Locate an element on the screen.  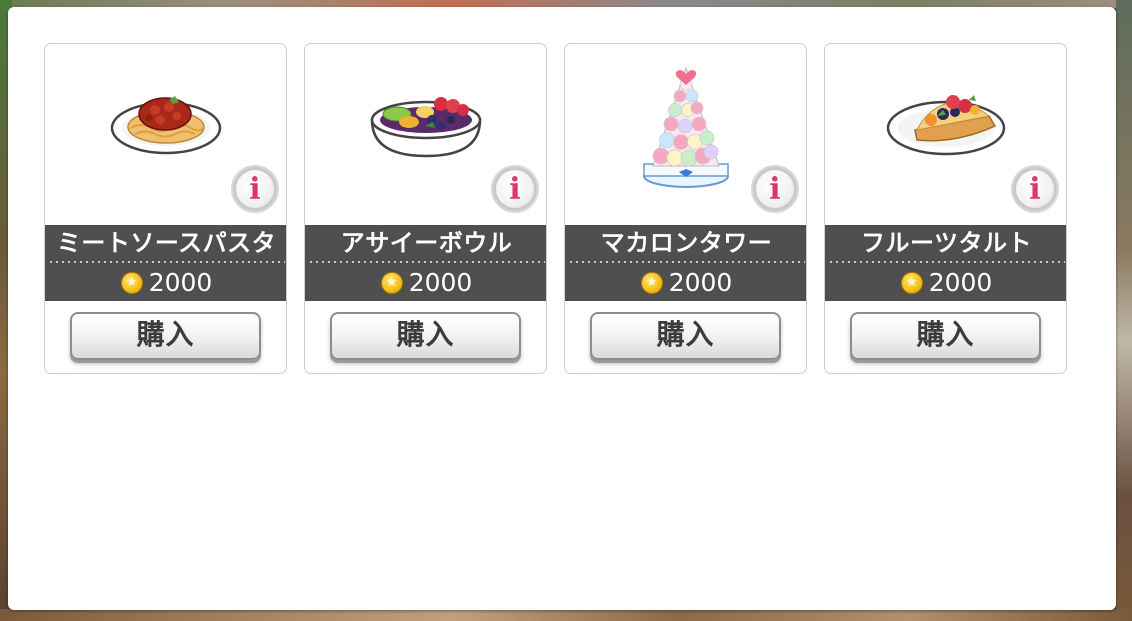
item-name: ミートソースパスタ is located at coordinates (165, 243).